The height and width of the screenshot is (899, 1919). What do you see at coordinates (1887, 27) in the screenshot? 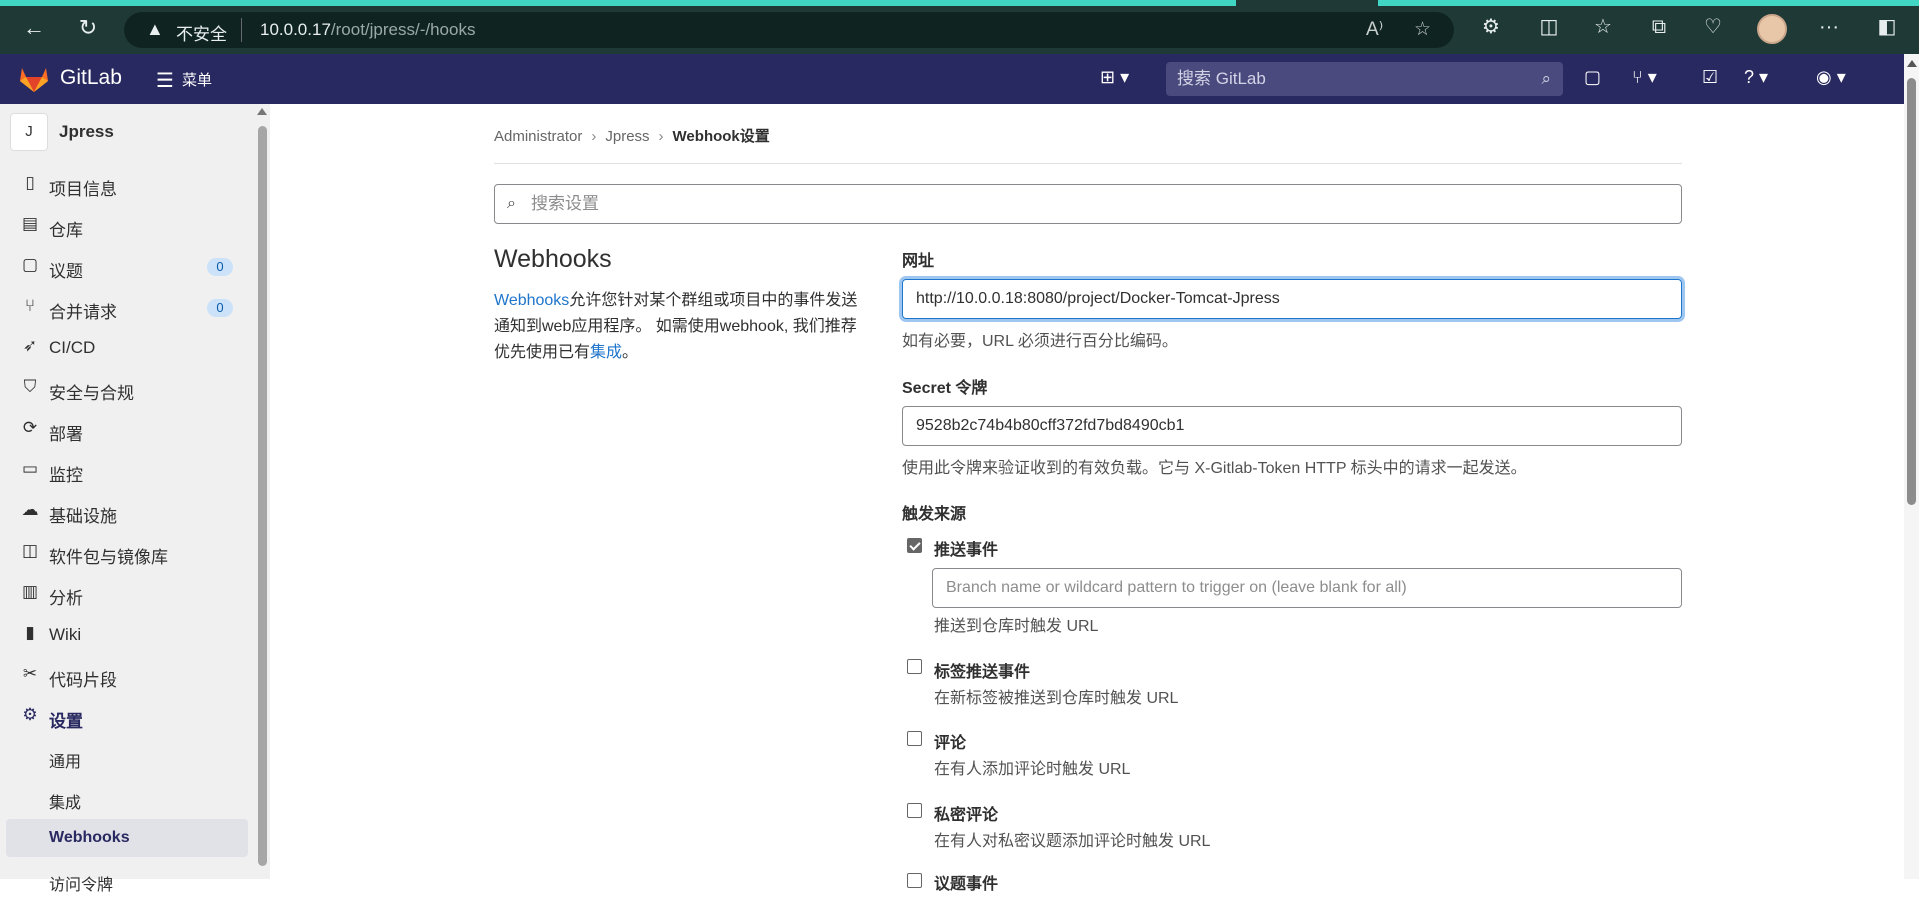
I see `sidebar-icon: ◧` at bounding box center [1887, 27].